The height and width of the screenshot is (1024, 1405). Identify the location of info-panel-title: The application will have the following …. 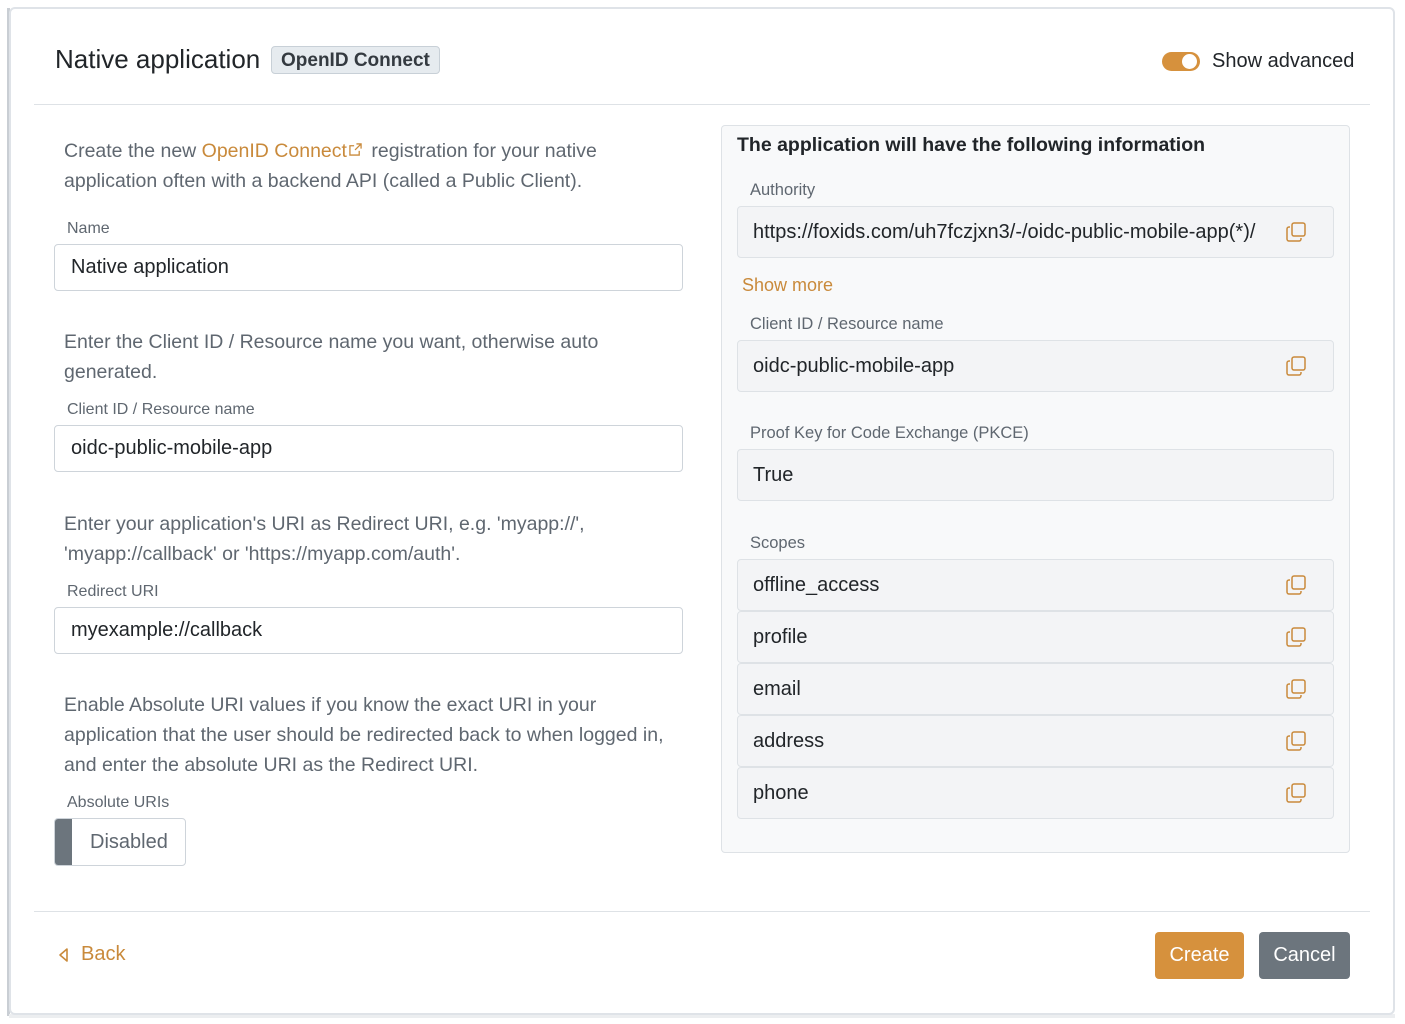
(971, 145).